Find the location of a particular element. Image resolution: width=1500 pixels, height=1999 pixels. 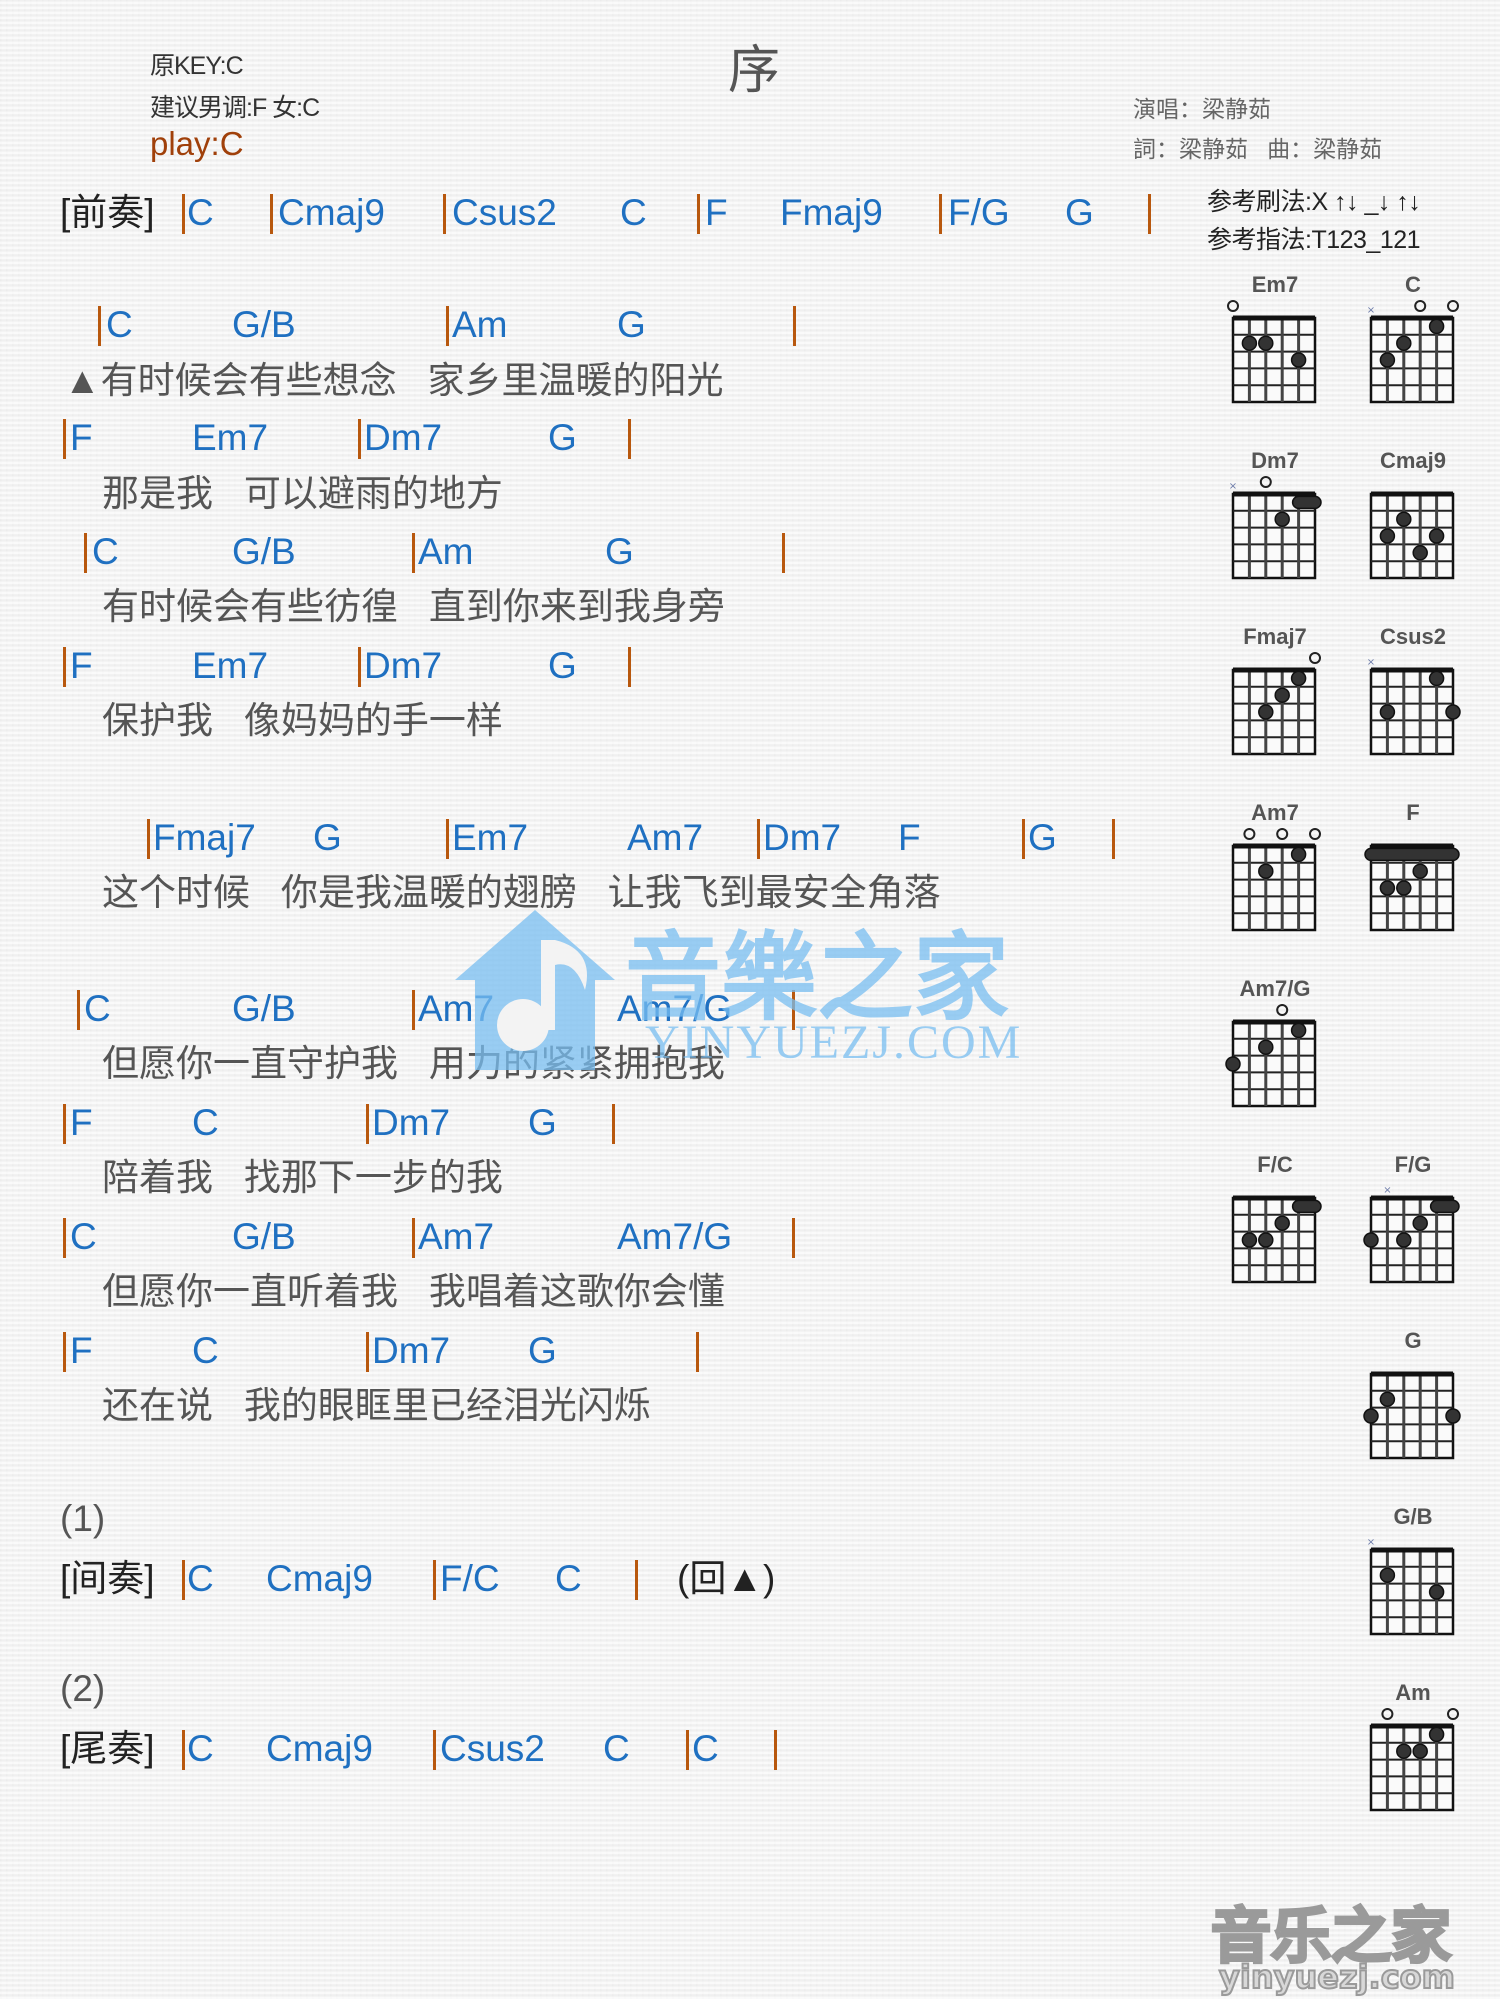

strum-pattern: 参考刷法:X ↑↓ _↓ ↑↓ is located at coordinates (1314, 202).